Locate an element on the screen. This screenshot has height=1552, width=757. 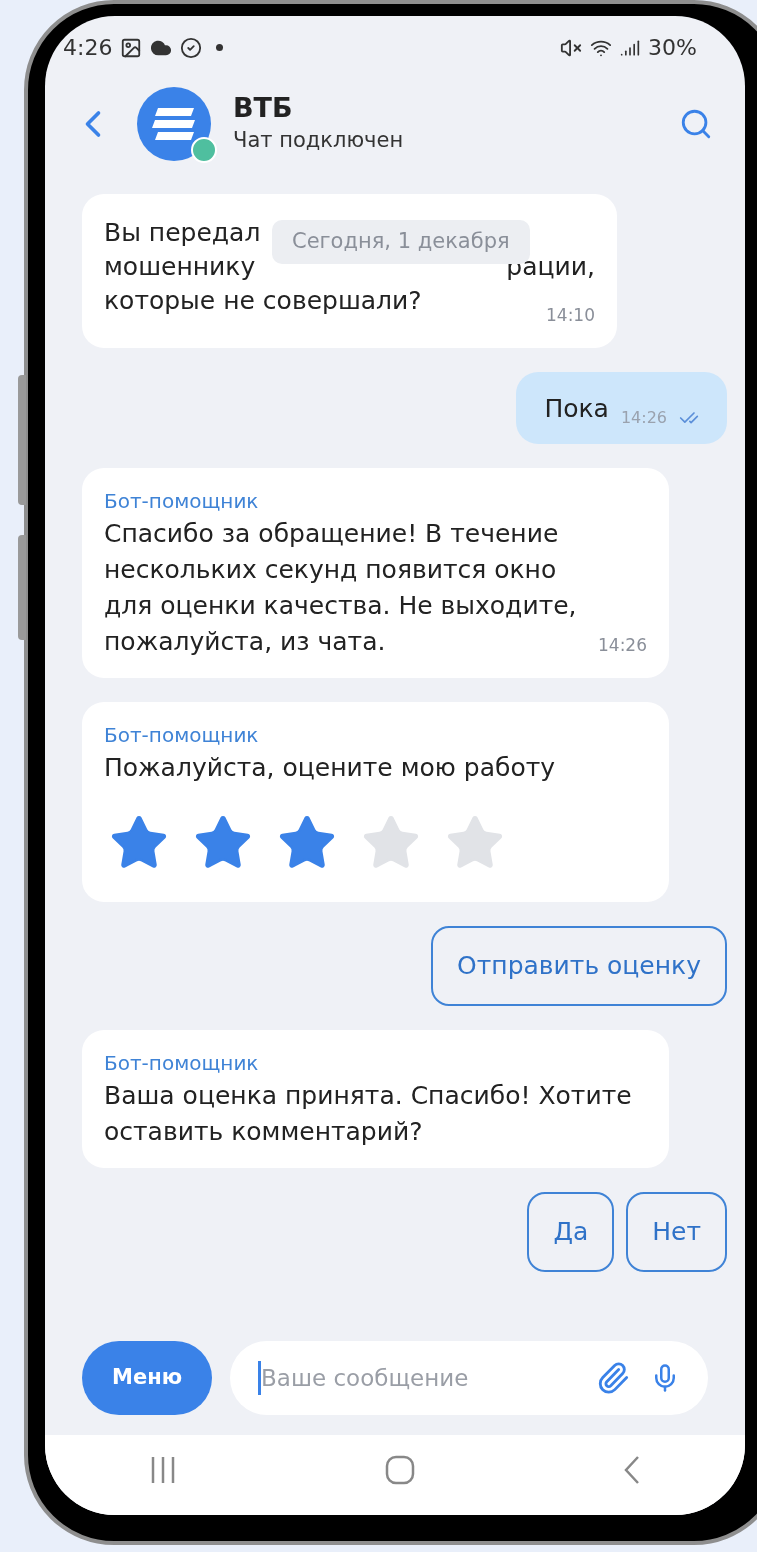
message-text: Пока is located at coordinates (576, 409).